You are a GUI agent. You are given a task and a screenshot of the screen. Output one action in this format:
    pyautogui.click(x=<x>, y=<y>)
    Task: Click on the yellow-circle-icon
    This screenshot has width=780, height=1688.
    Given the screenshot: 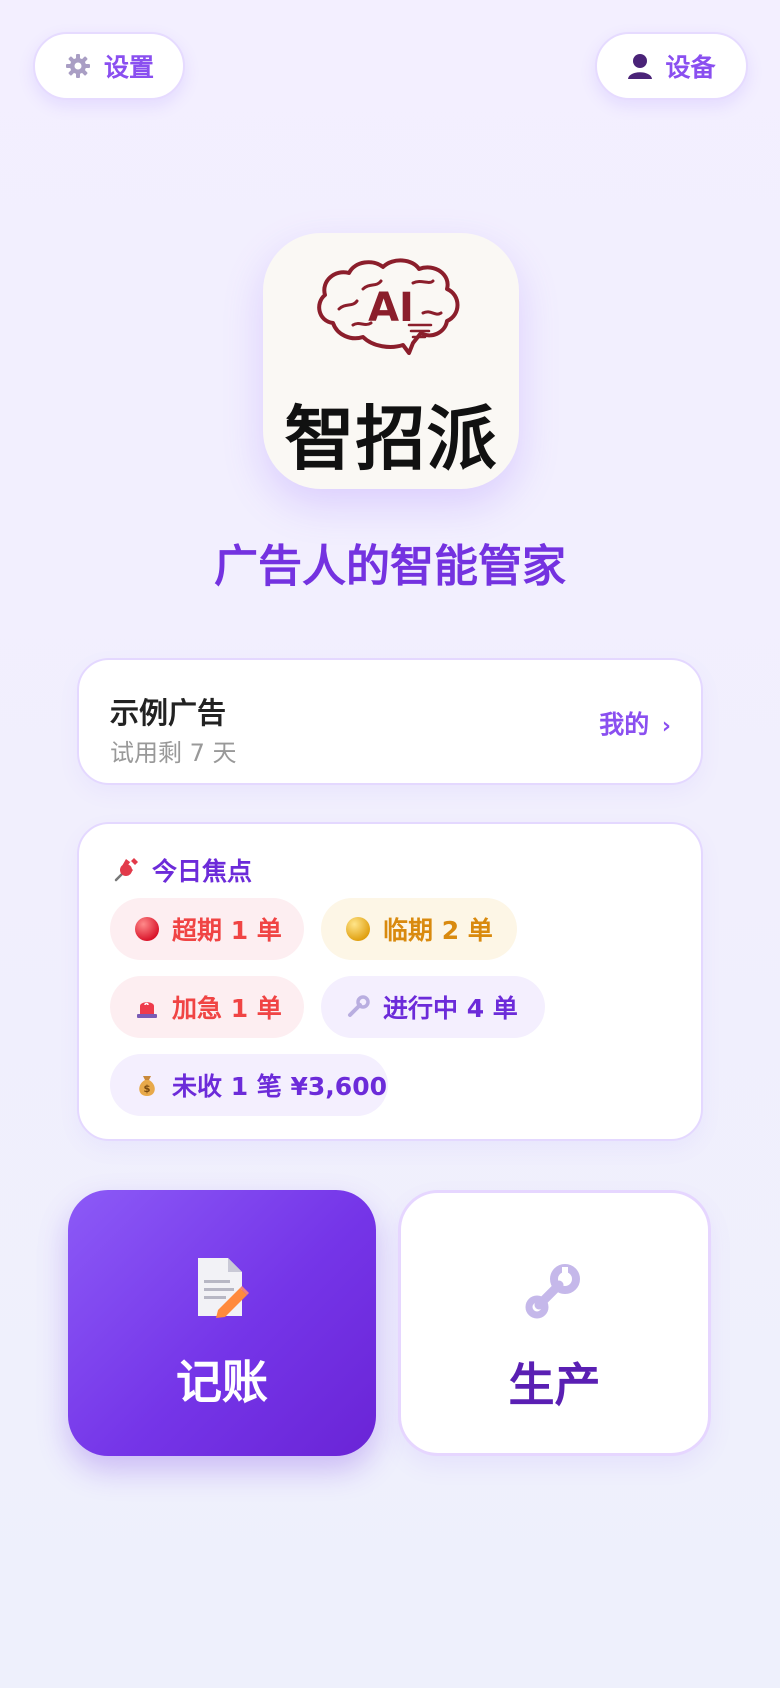 What is the action you would take?
    pyautogui.click(x=358, y=929)
    